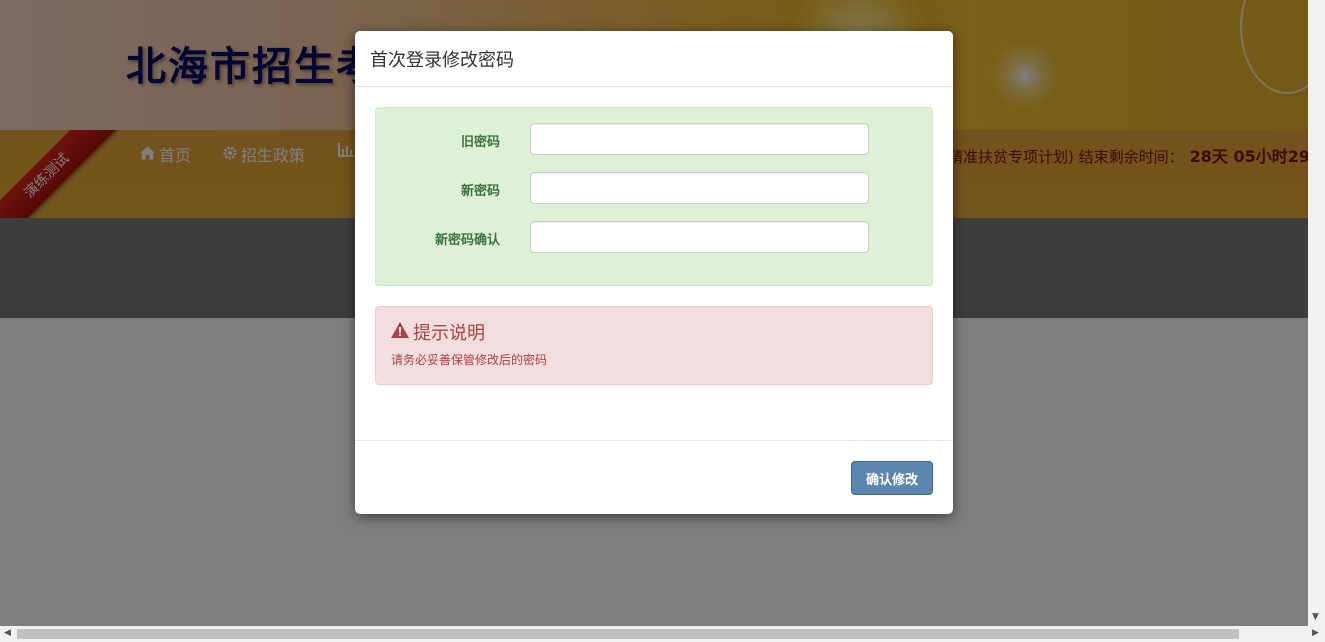  What do you see at coordinates (654, 477) in the screenshot?
I see `modal-footer: 确认修改` at bounding box center [654, 477].